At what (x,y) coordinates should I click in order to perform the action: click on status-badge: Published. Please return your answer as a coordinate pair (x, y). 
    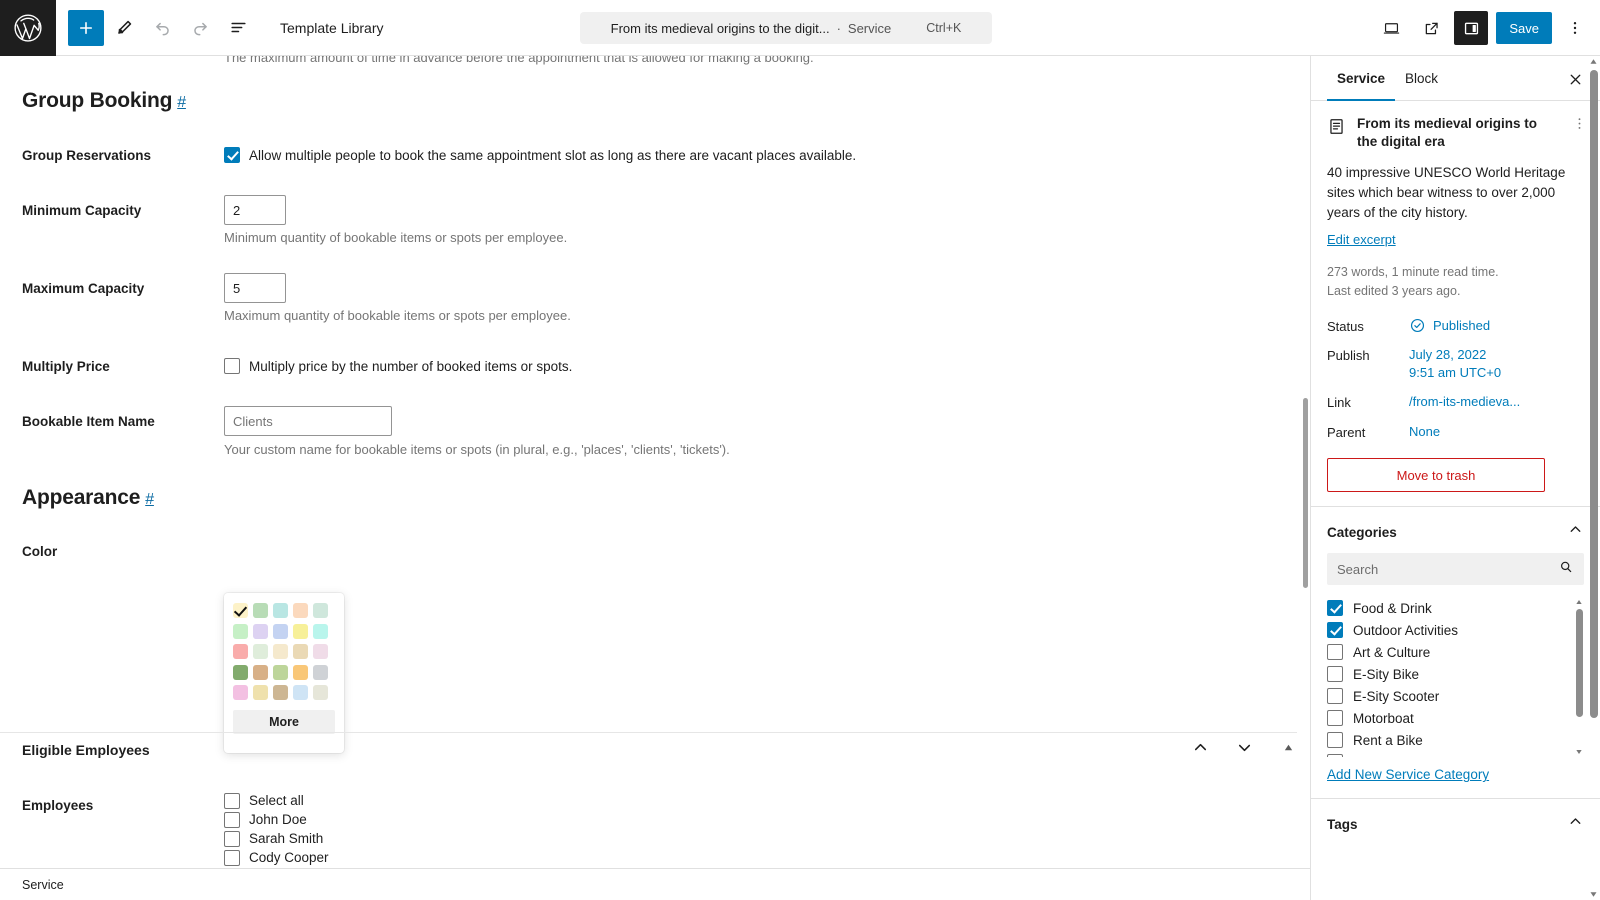
    Looking at the image, I should click on (1496, 326).